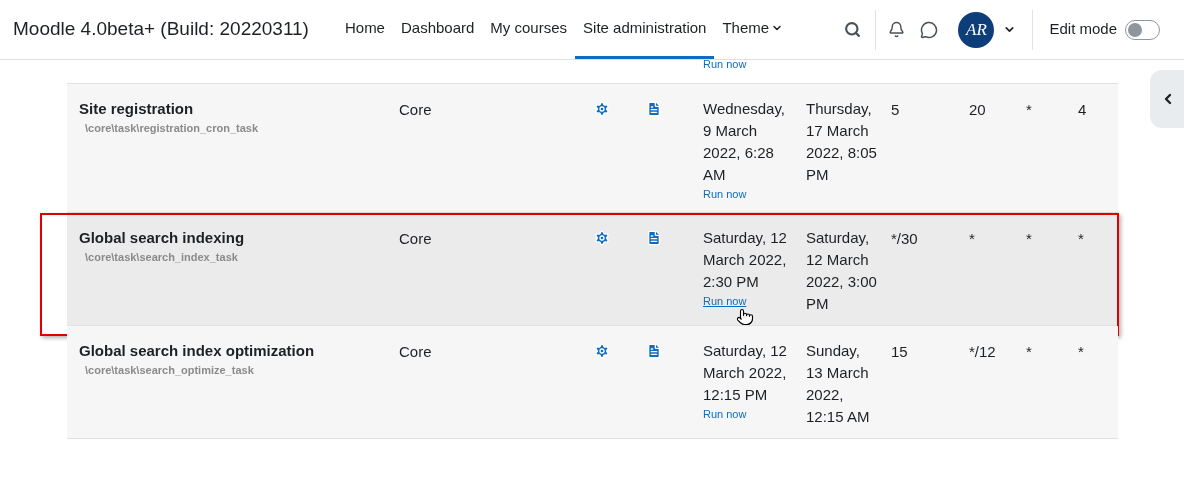 This screenshot has height=491, width=1184. Describe the element at coordinates (529, 29) in the screenshot. I see `nav-tab: My courses` at that location.